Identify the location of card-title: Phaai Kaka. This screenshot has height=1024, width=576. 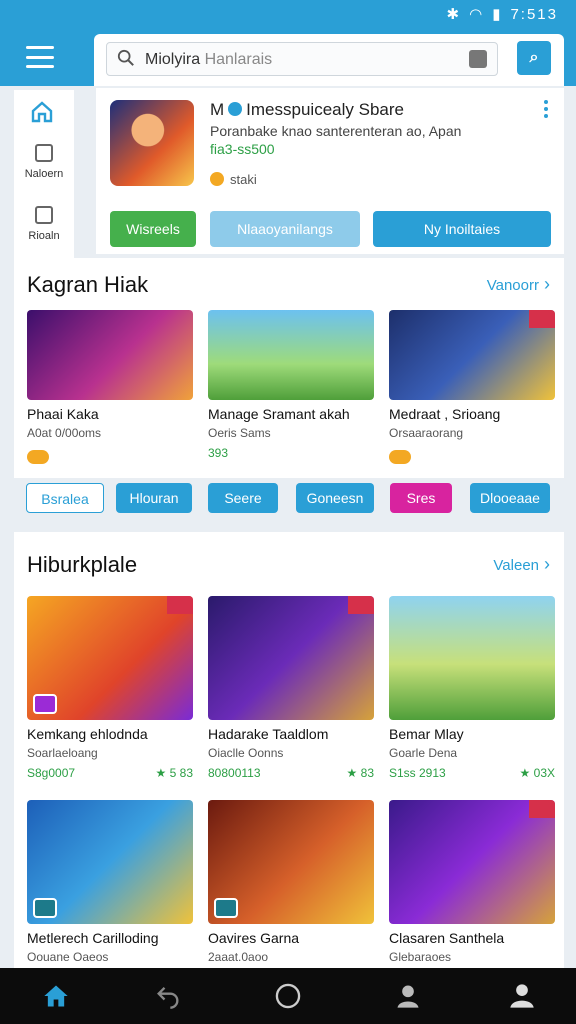
(63, 414).